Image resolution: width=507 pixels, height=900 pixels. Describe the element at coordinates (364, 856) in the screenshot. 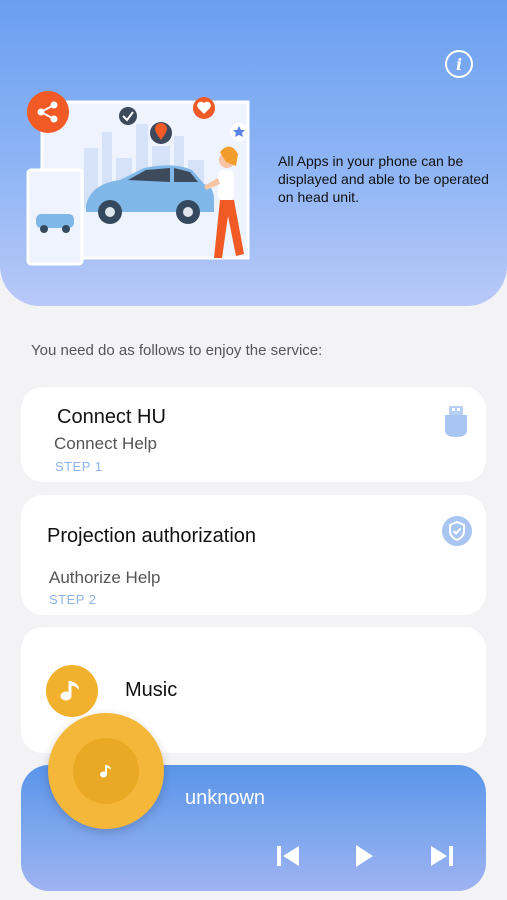

I see `play-icon` at that location.